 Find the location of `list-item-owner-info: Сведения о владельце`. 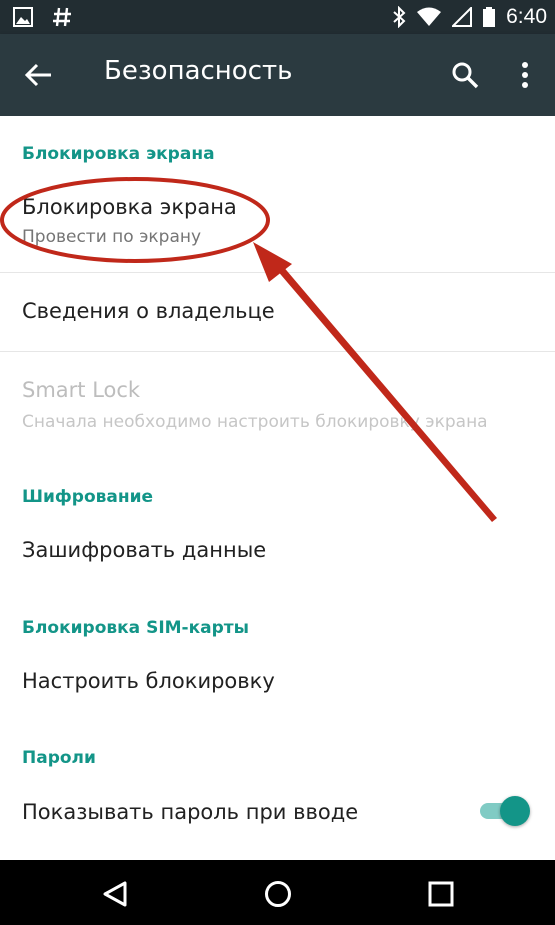

list-item-owner-info: Сведения о владельце is located at coordinates (277, 312).